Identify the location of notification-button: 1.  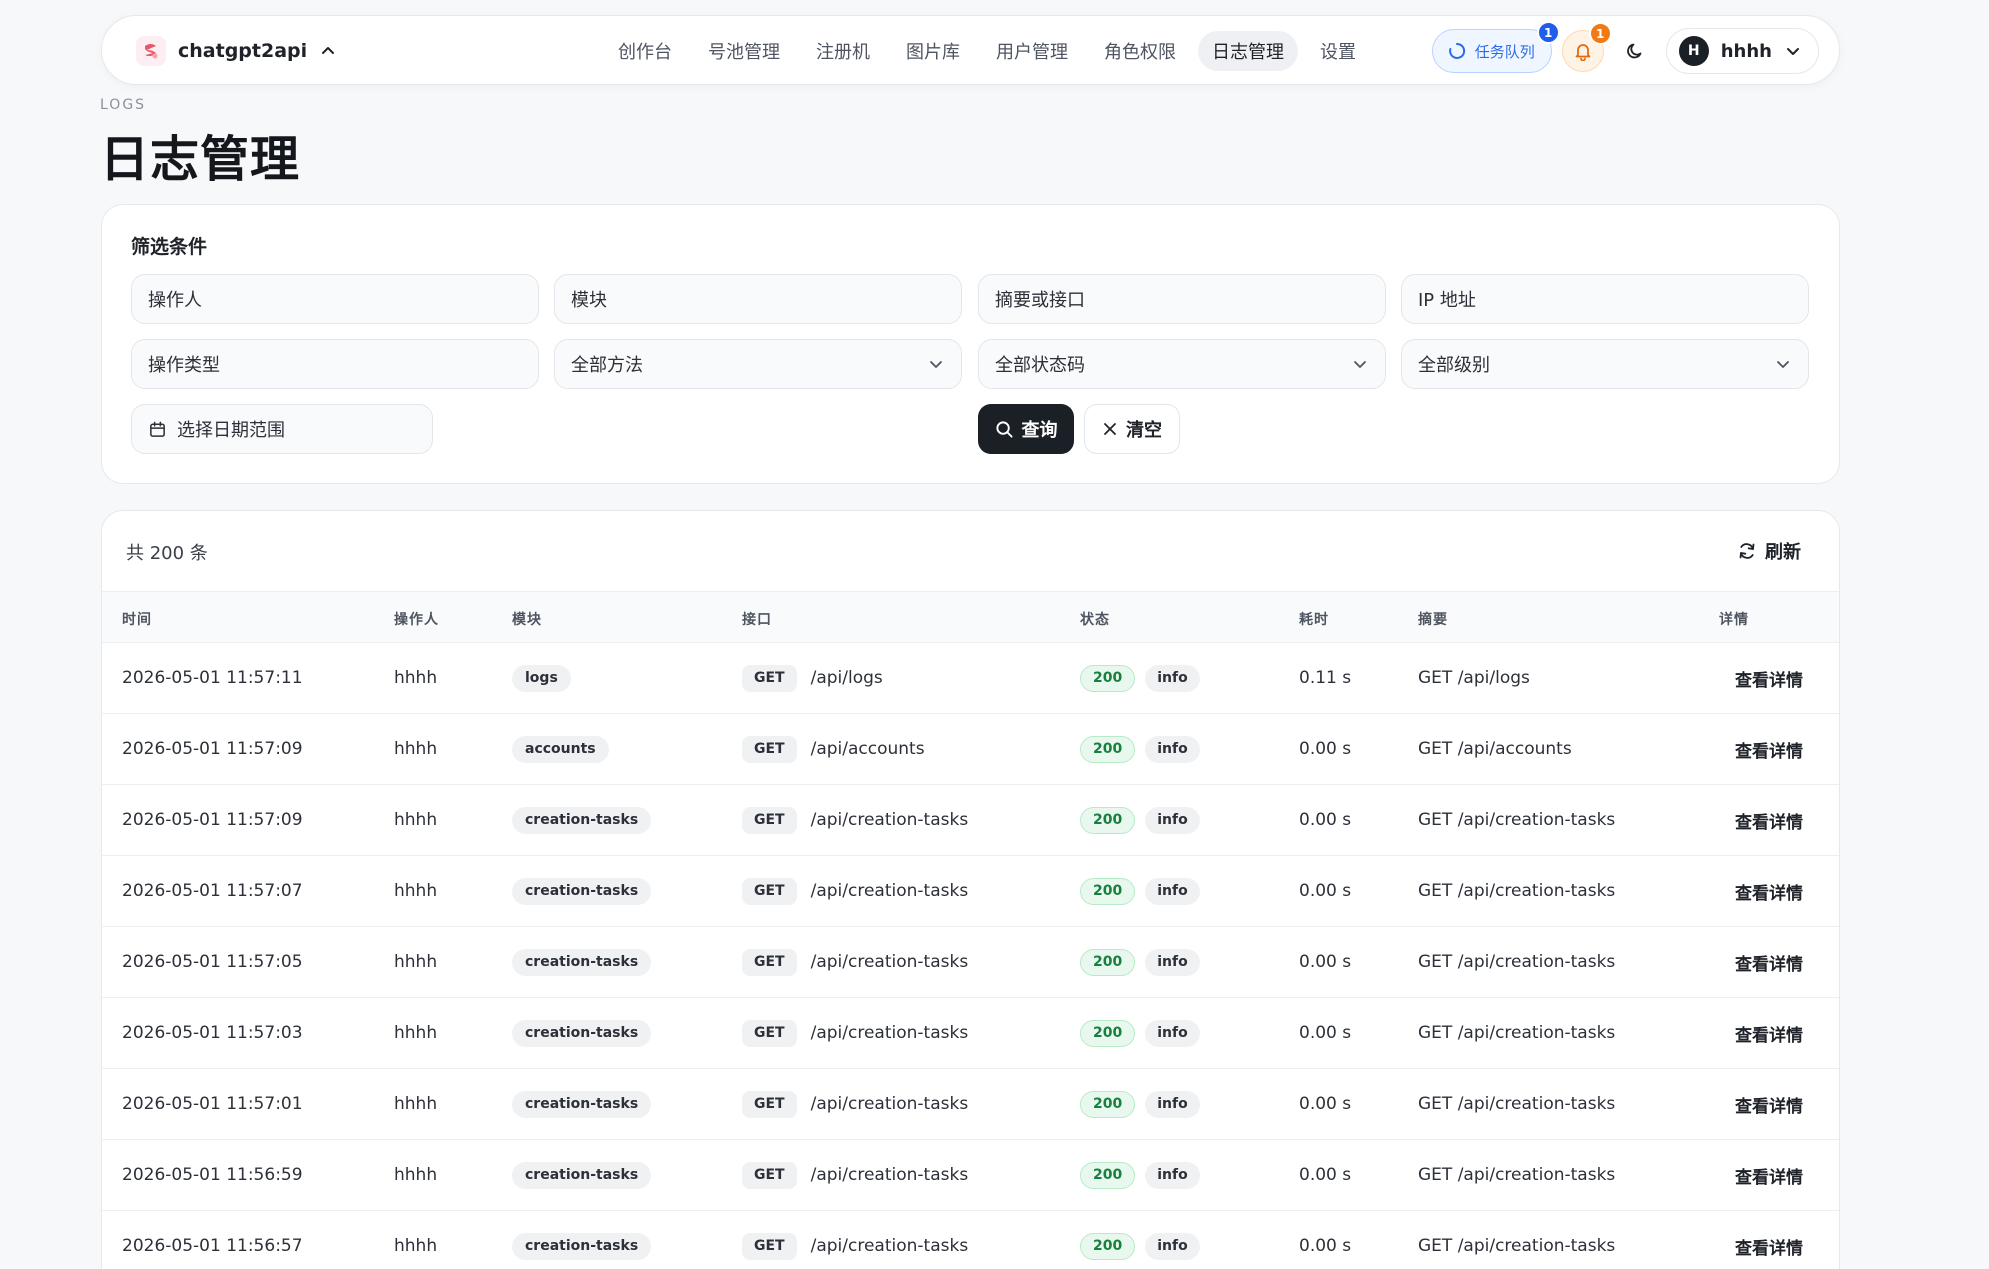
(1586, 47).